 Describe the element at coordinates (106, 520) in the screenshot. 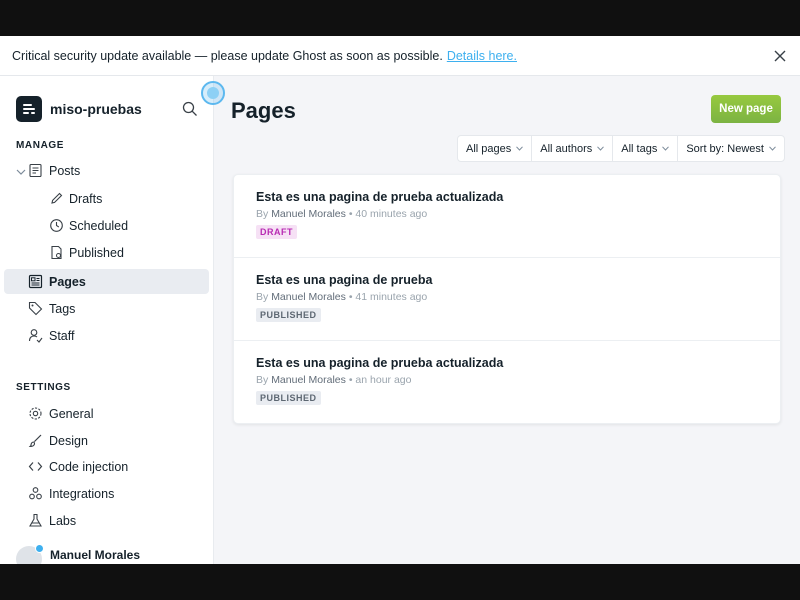

I see `sidebar-item-labs: Labs` at that location.